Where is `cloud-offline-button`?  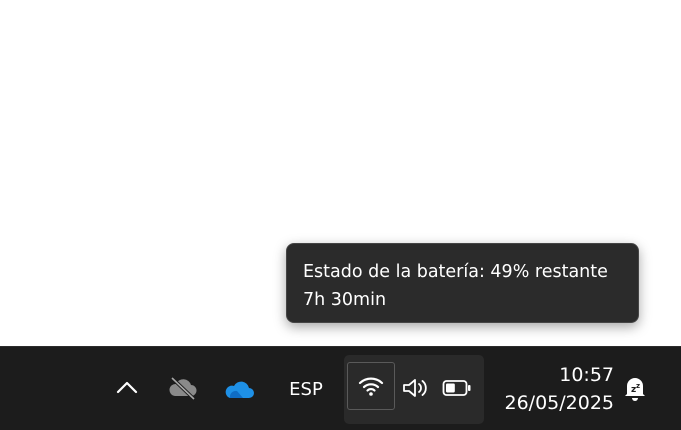 cloud-offline-button is located at coordinates (183, 388).